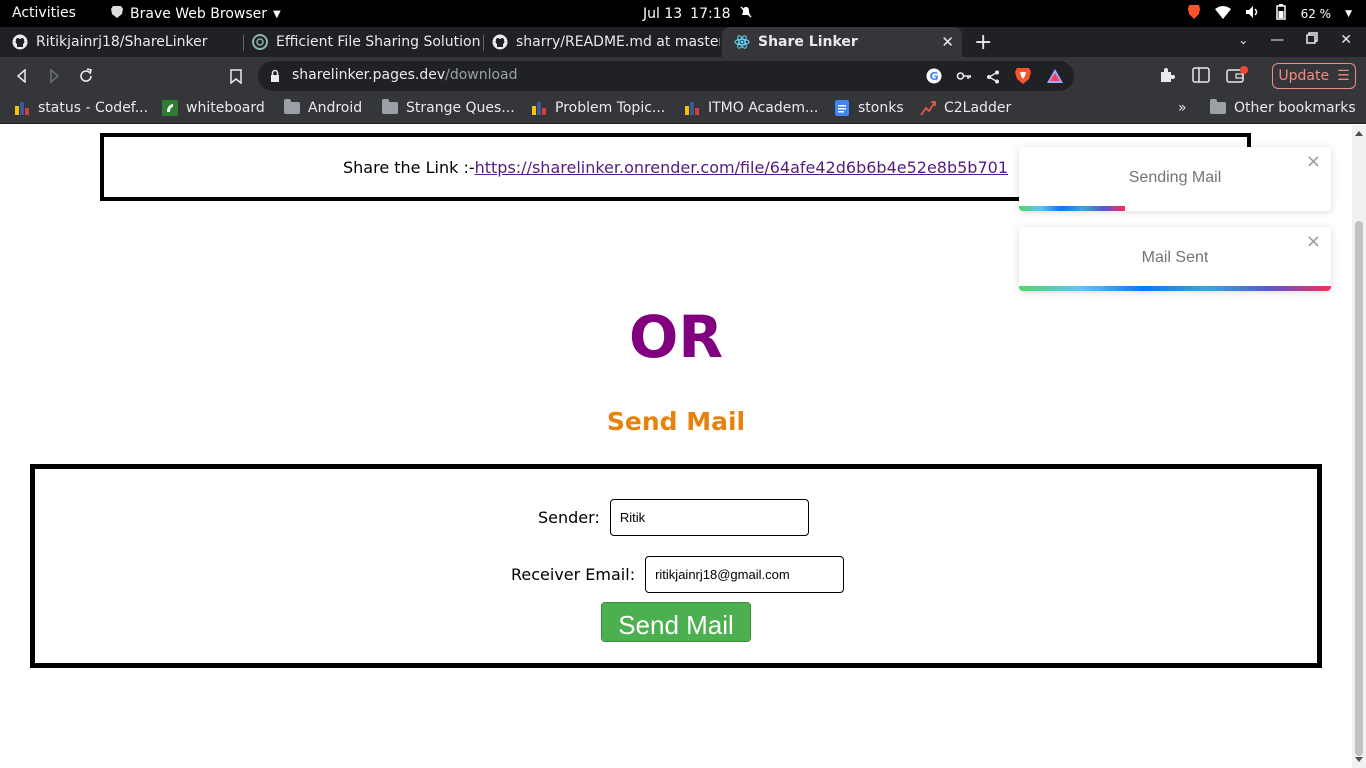 The height and width of the screenshot is (768, 1366). Describe the element at coordinates (569, 517) in the screenshot. I see `sender-label: Sender:` at that location.